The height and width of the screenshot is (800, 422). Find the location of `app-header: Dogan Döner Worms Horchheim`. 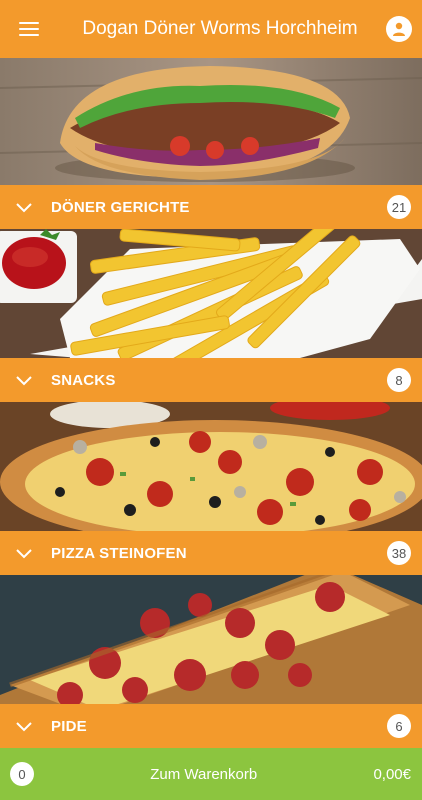

app-header: Dogan Döner Worms Horchheim is located at coordinates (211, 29).